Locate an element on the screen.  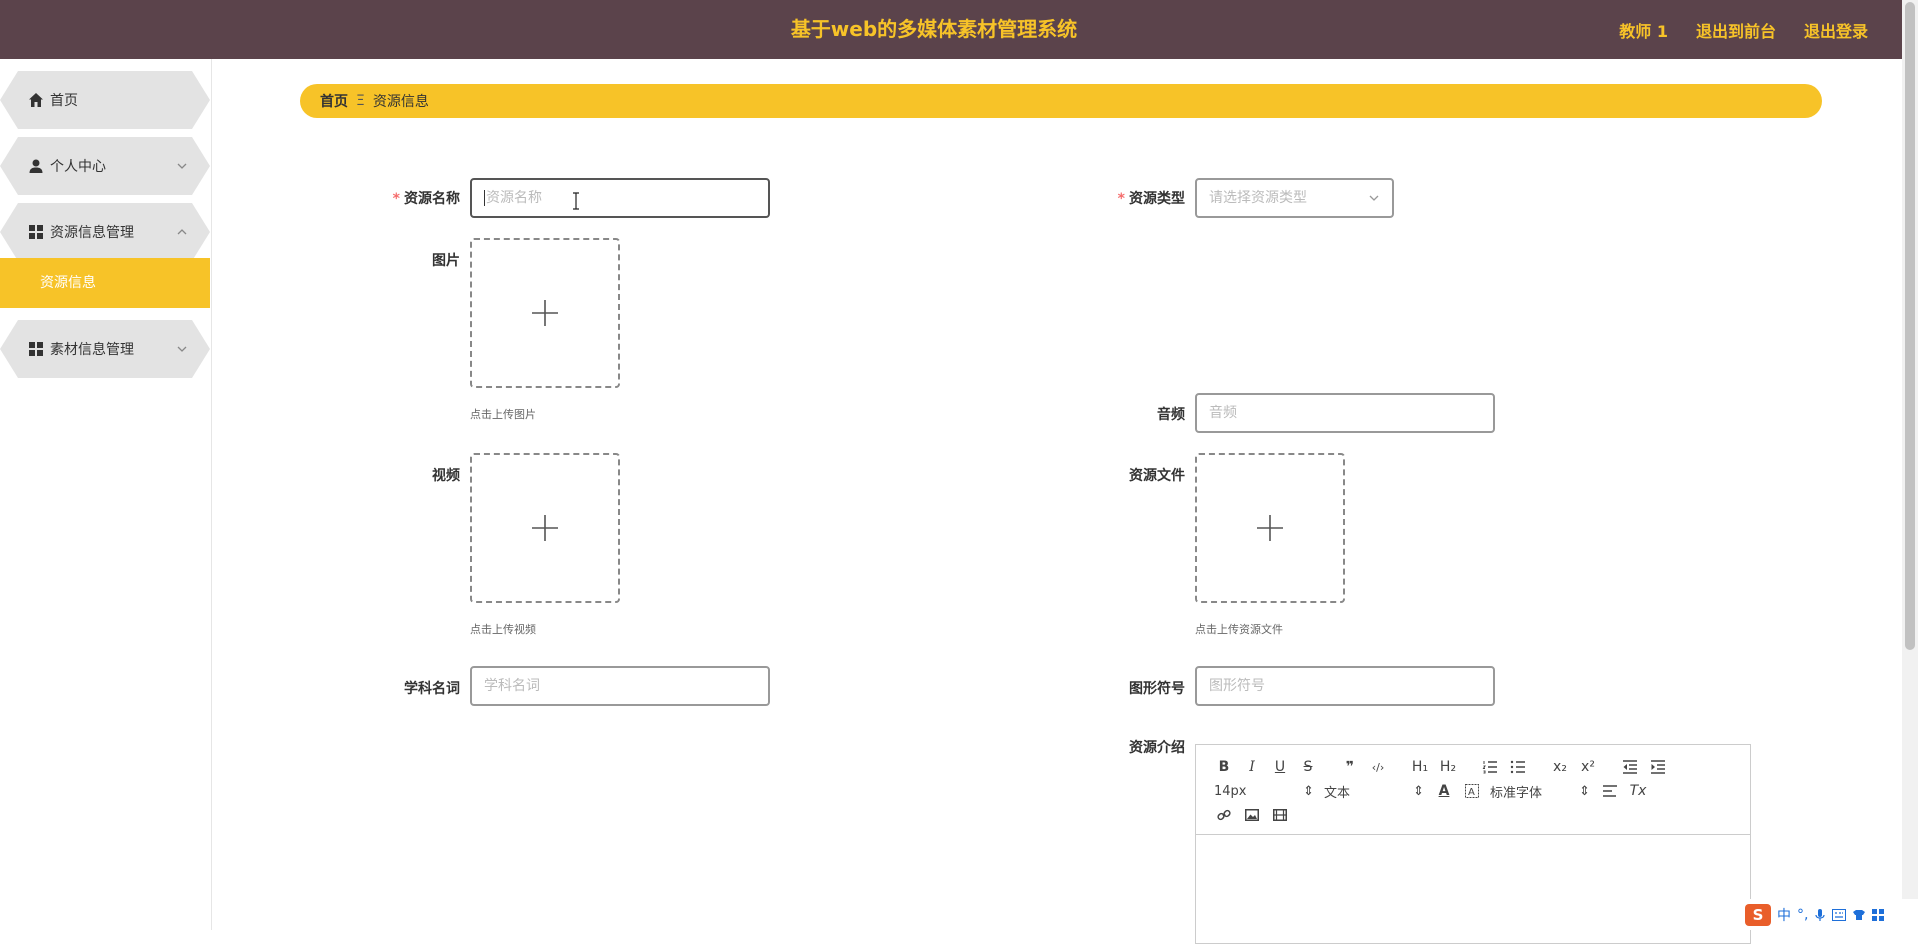
strikethrough-button: S is located at coordinates (1308, 767).